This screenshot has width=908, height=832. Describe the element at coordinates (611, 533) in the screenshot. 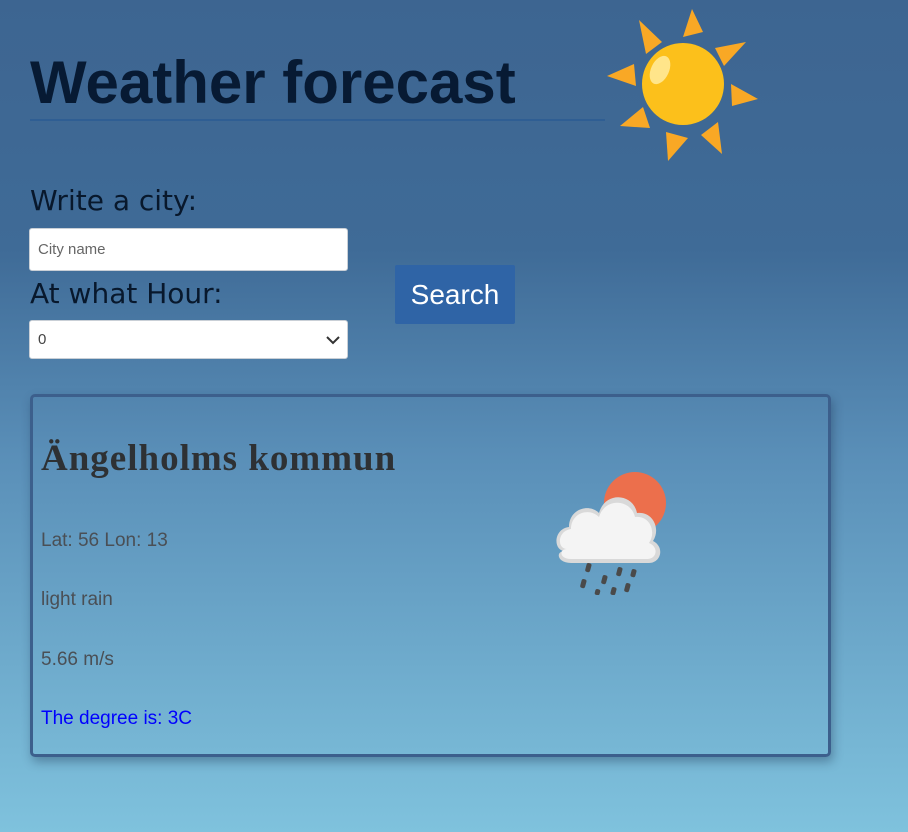

I see `light-rain-cloud-sun-icon` at that location.